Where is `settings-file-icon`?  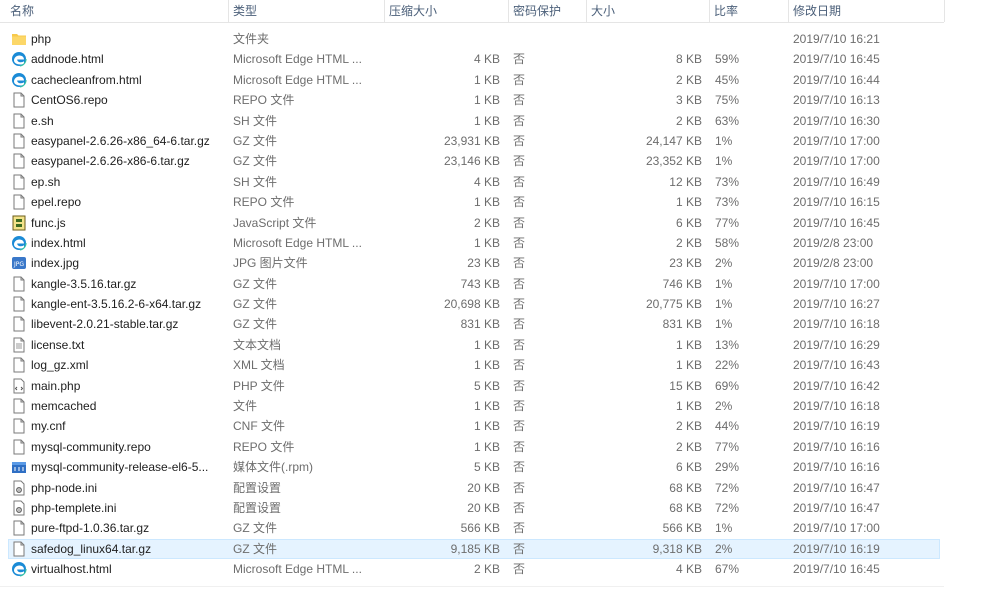
settings-file-icon is located at coordinates (19, 508).